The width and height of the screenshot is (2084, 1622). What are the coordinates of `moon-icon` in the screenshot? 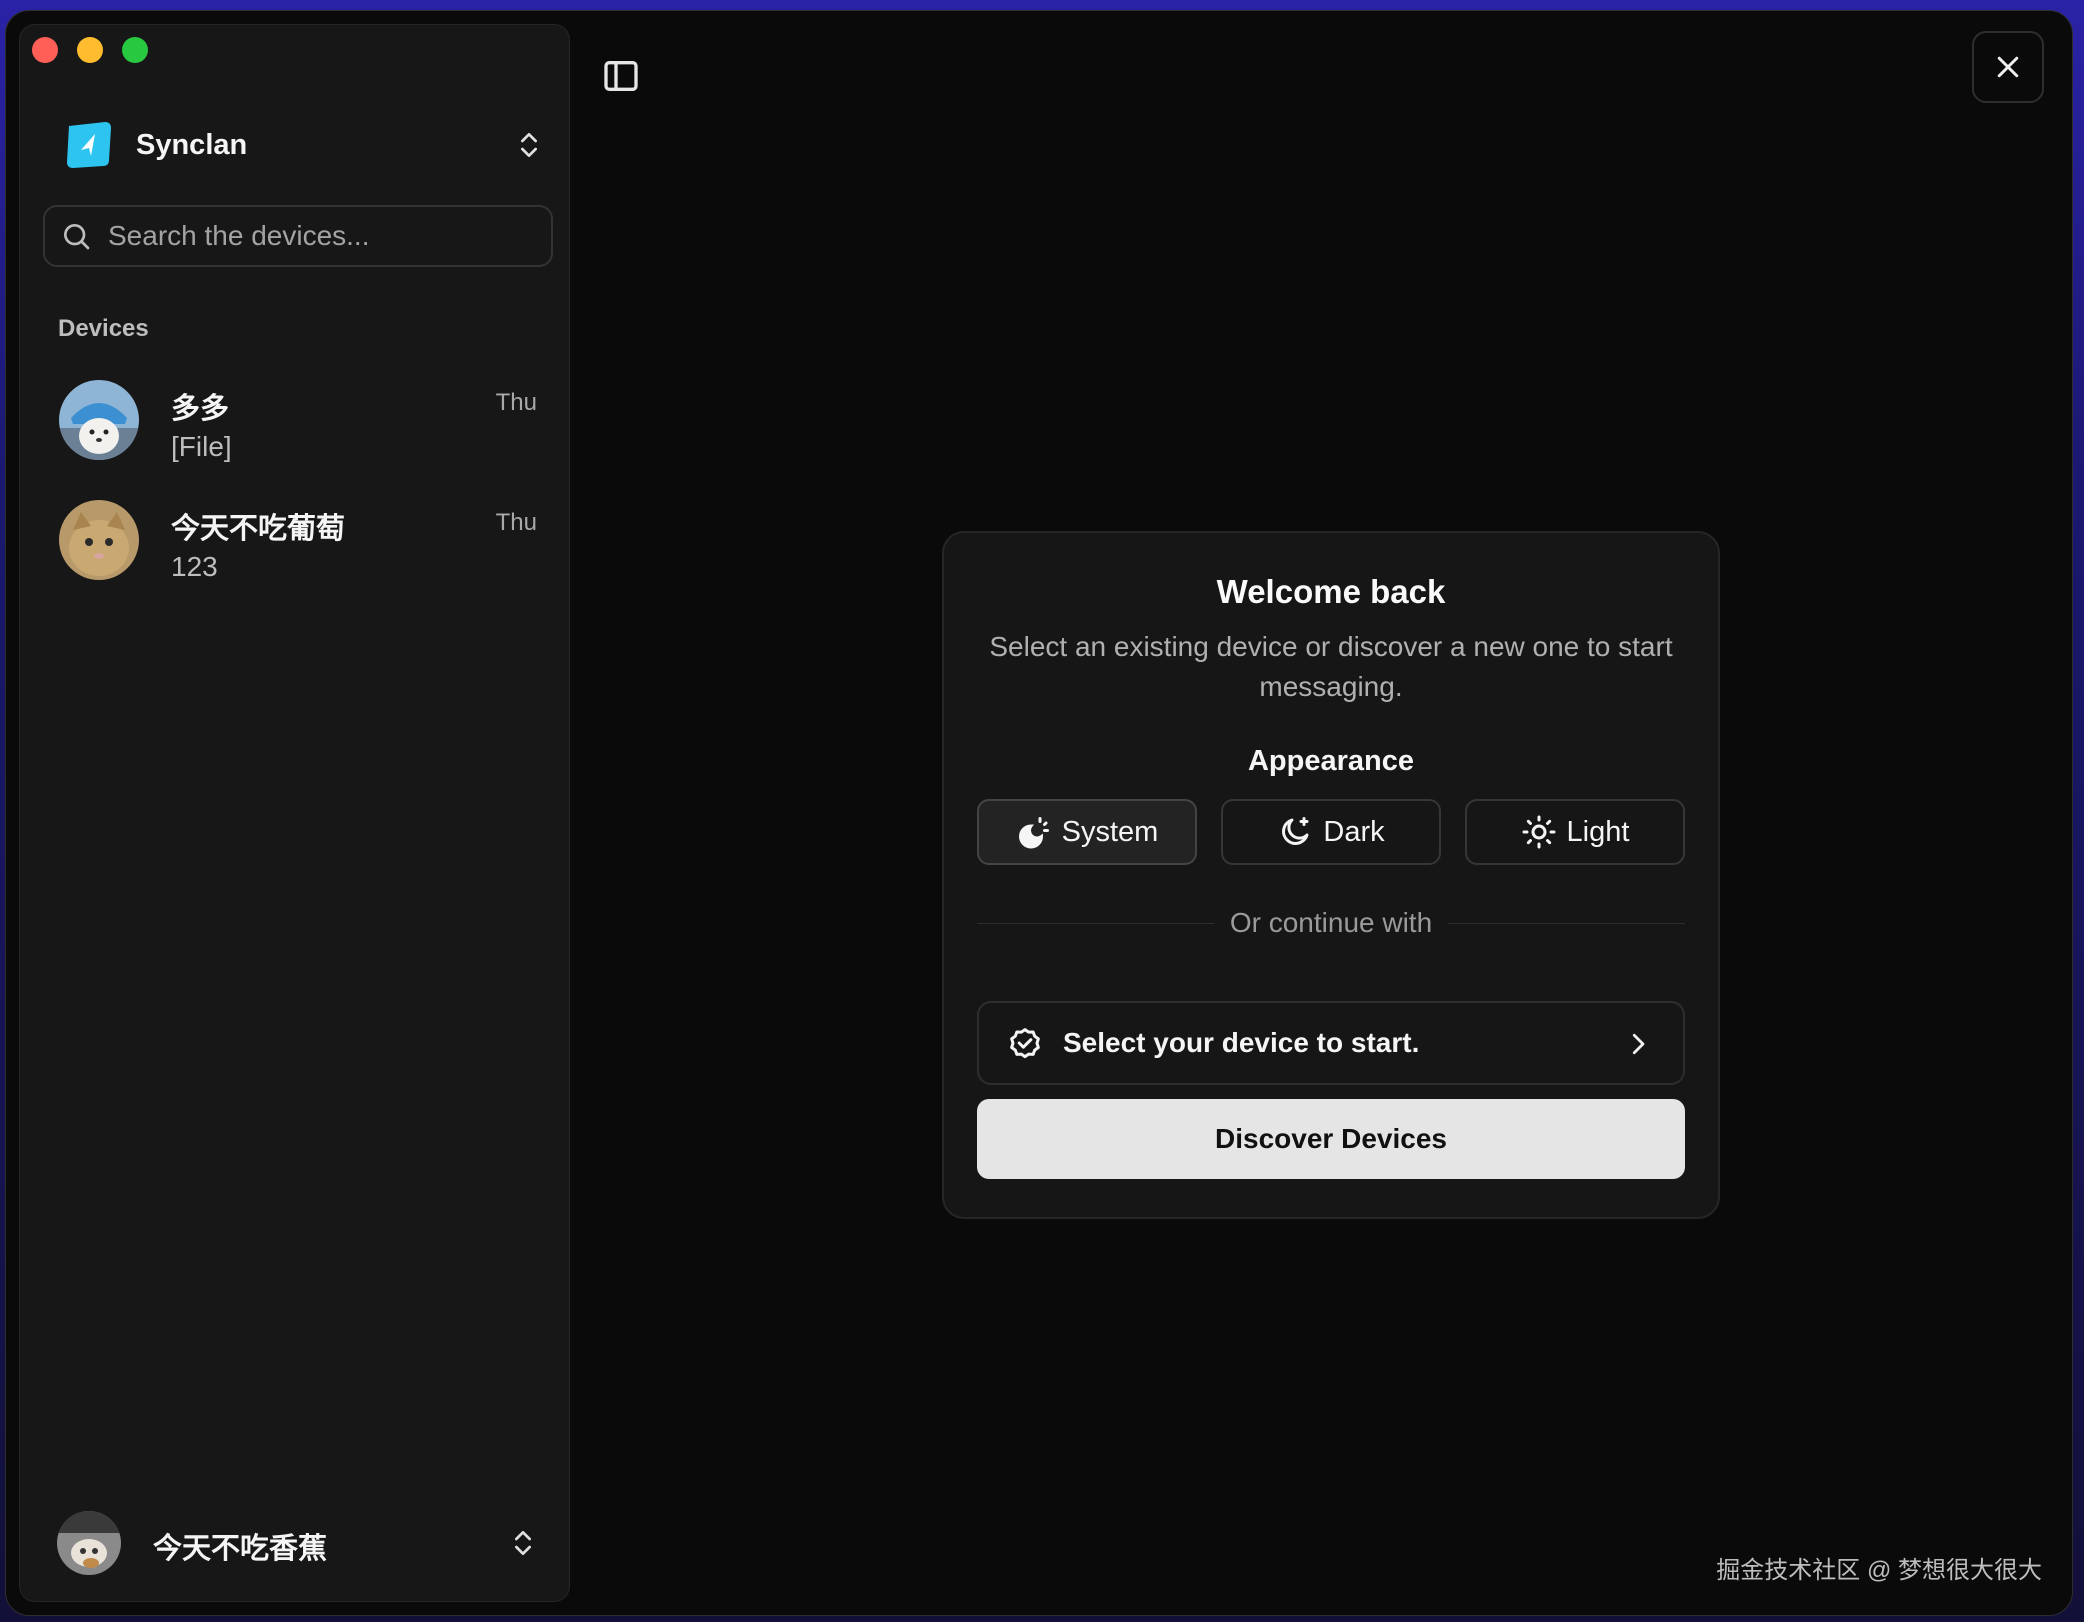 It's located at (1295, 831).